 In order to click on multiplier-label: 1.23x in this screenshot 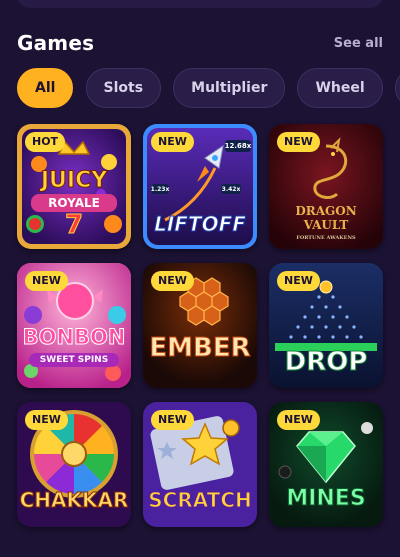, I will do `click(160, 189)`.